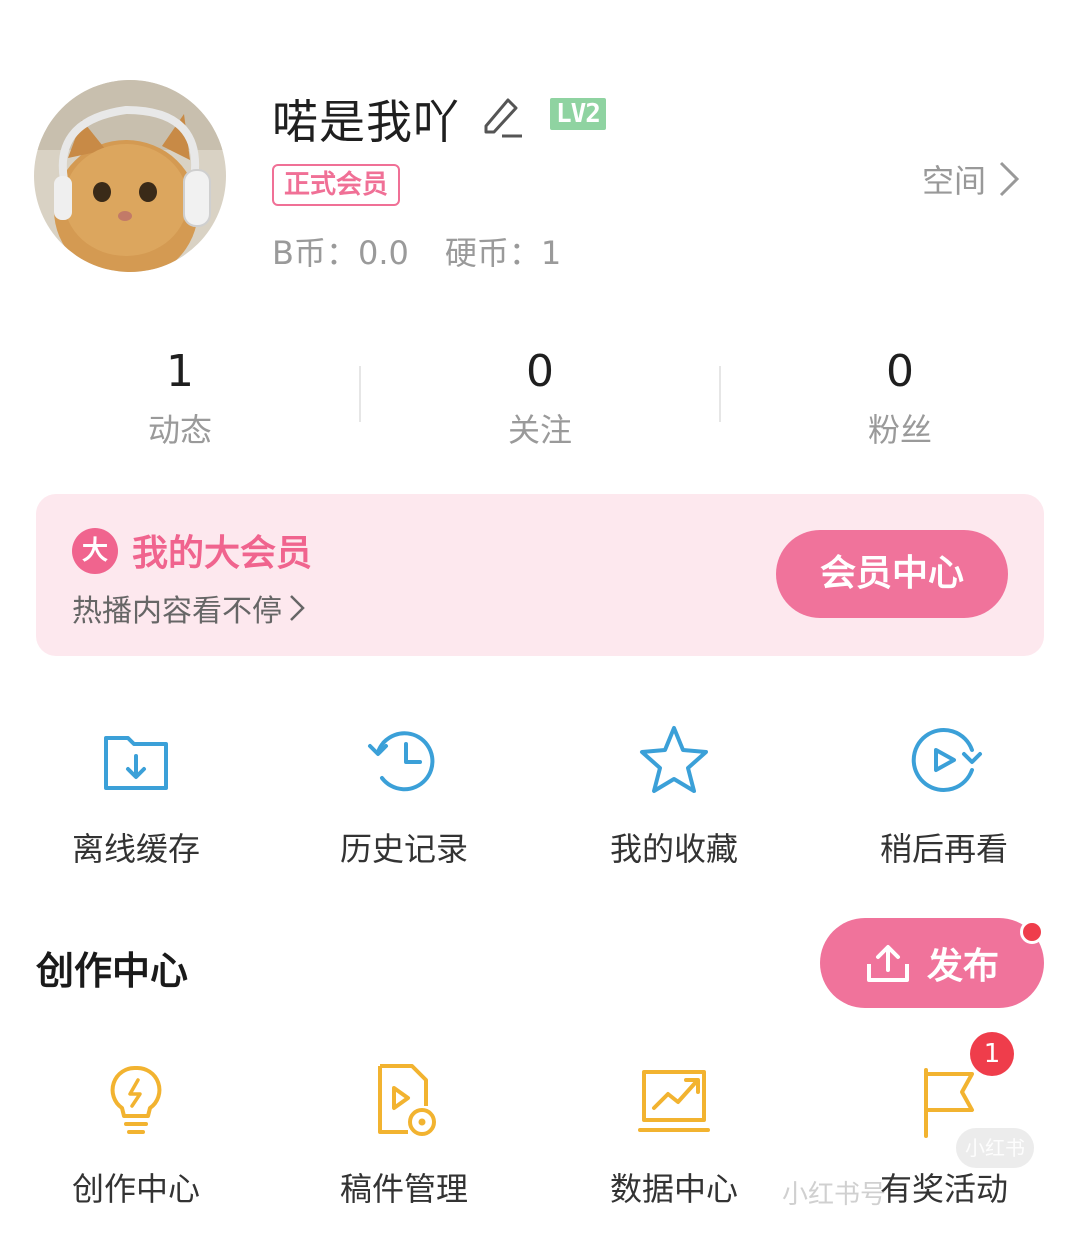 This screenshot has height=1234, width=1080. I want to click on creator-item-label: 创作中心, so click(135, 1189).